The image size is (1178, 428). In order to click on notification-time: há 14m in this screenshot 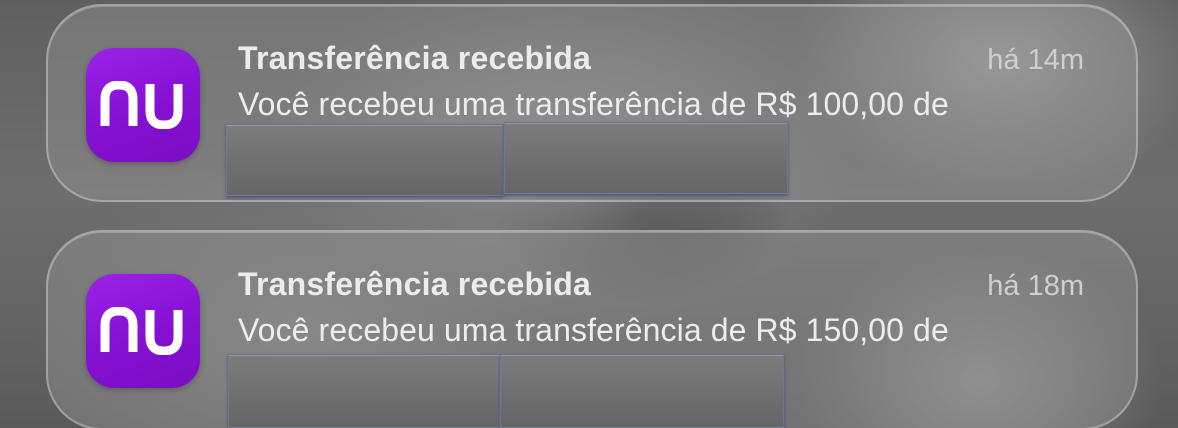, I will do `click(1035, 60)`.